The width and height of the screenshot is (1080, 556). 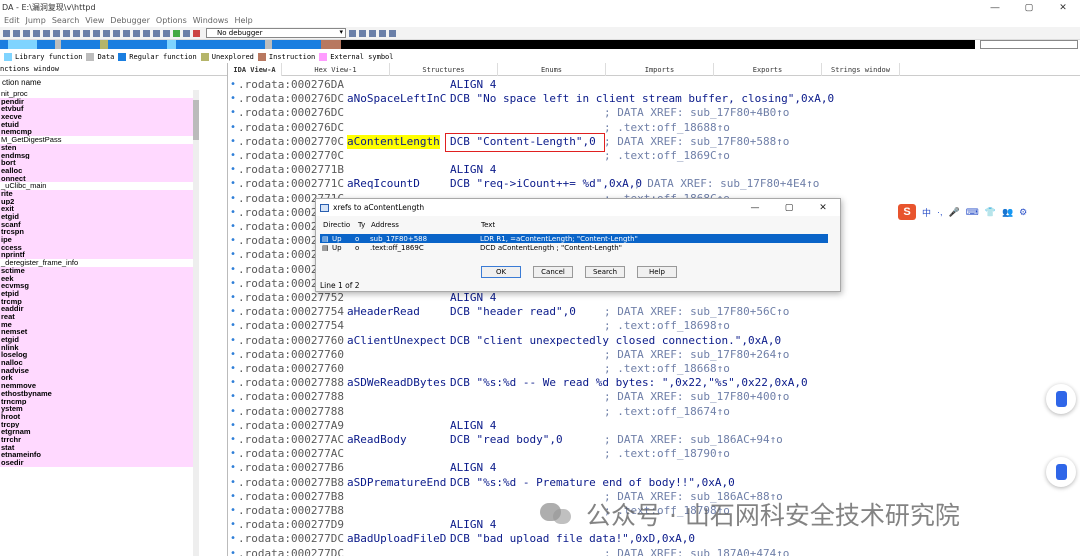 I want to click on debugger-select: No debugger, so click(x=276, y=33).